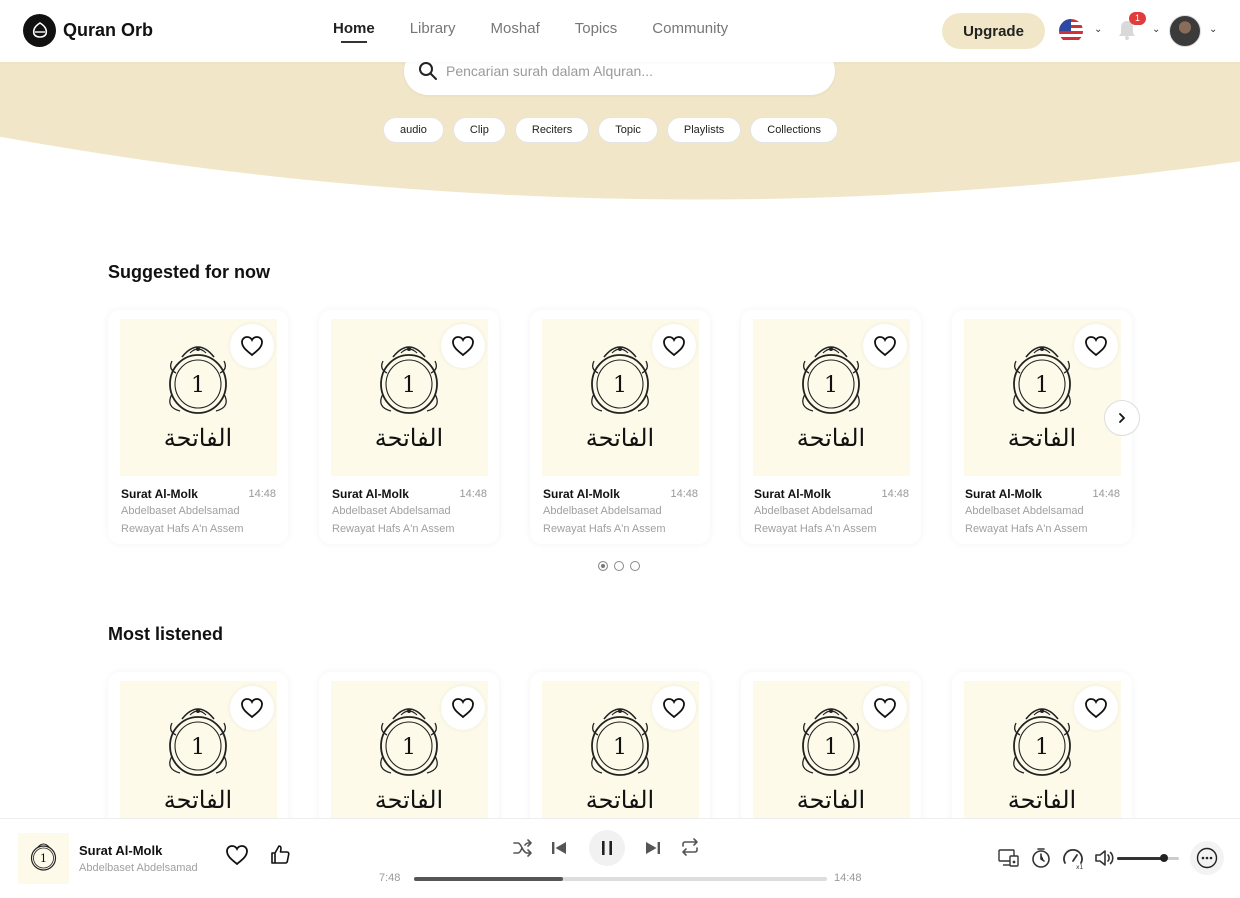 Image resolution: width=1240 pixels, height=898 pixels. What do you see at coordinates (515, 28) in the screenshot?
I see `nav-item-moshaf: Moshaf` at bounding box center [515, 28].